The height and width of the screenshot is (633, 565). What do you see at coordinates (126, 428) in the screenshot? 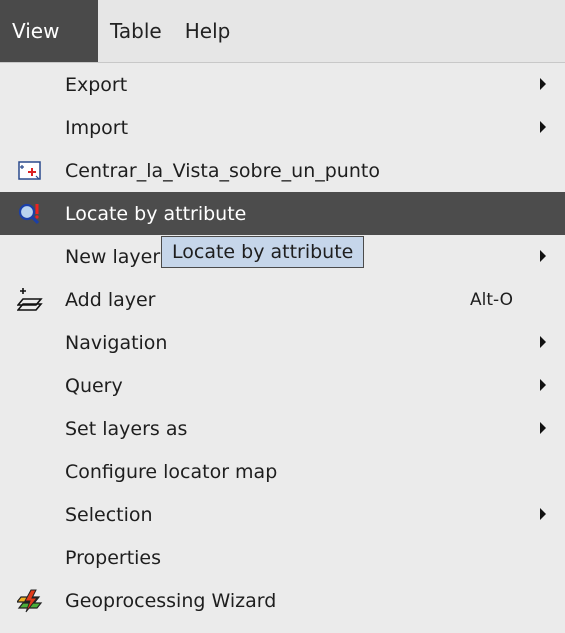
I see `menu-item-label: Set layers as` at bounding box center [126, 428].